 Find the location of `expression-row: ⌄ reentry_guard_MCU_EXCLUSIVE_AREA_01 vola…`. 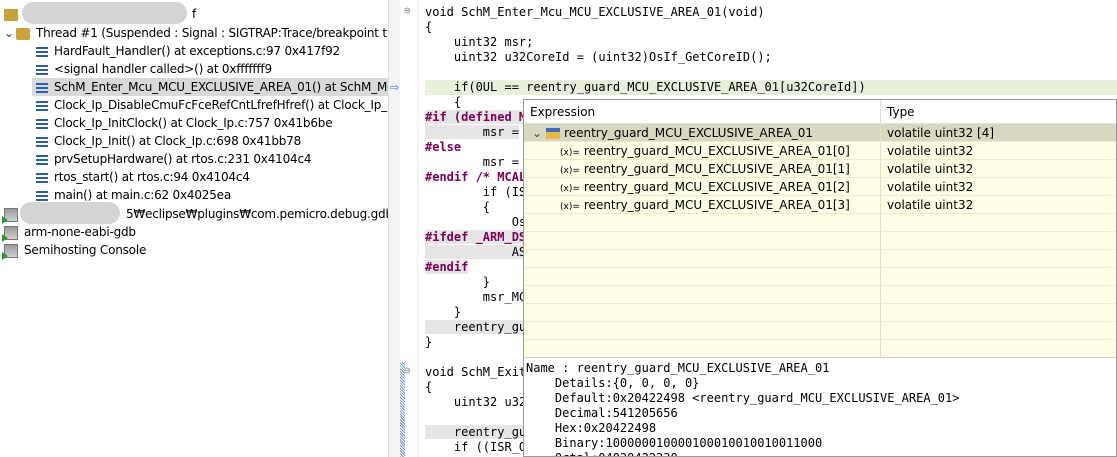

expression-row: ⌄ reentry_guard_MCU_EXCLUSIVE_AREA_01 vola… is located at coordinates (820, 133).